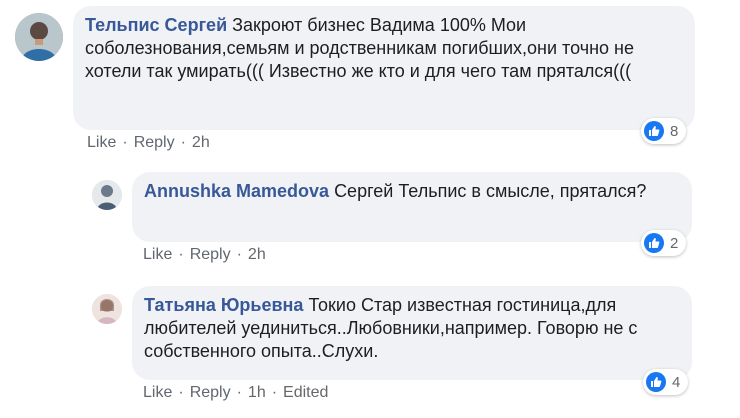 Image resolution: width=740 pixels, height=418 pixels. I want to click on reaction-count-value: 4, so click(676, 382).